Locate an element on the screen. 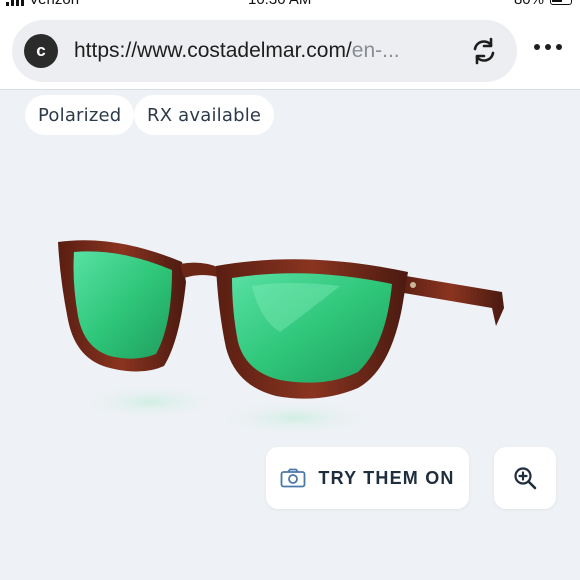 This screenshot has width=580, height=580. try-them-on-label: TRY THEM ON is located at coordinates (386, 477).